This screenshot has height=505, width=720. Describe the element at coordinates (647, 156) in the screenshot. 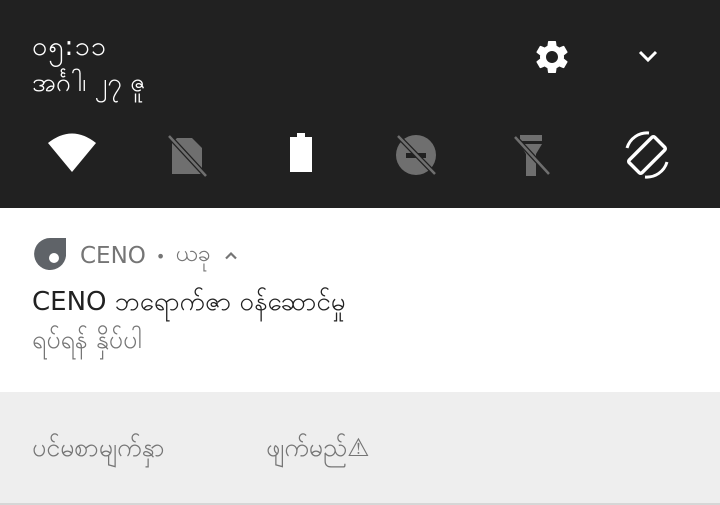

I see `auto-rotate-icon` at that location.